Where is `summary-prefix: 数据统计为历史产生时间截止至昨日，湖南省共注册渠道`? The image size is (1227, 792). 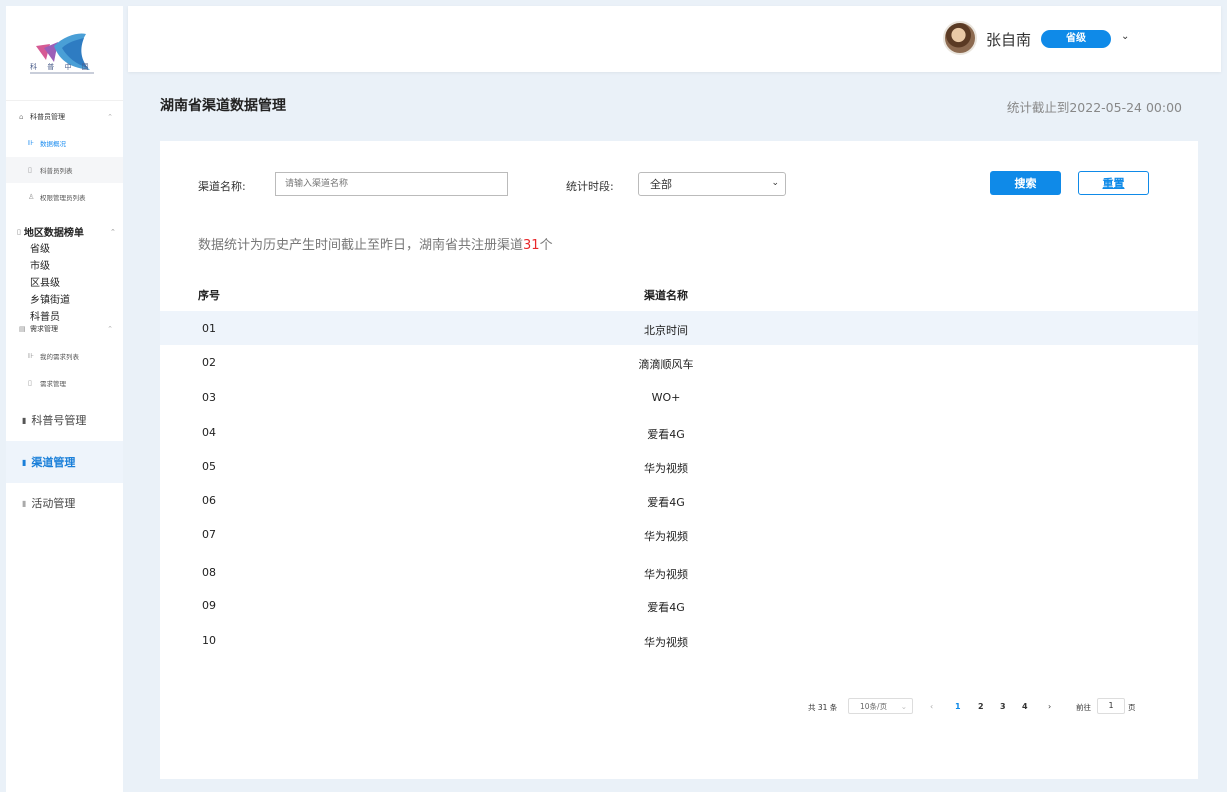 summary-prefix: 数据统计为历史产生时间截止至昨日，湖南省共注册渠道 is located at coordinates (361, 245).